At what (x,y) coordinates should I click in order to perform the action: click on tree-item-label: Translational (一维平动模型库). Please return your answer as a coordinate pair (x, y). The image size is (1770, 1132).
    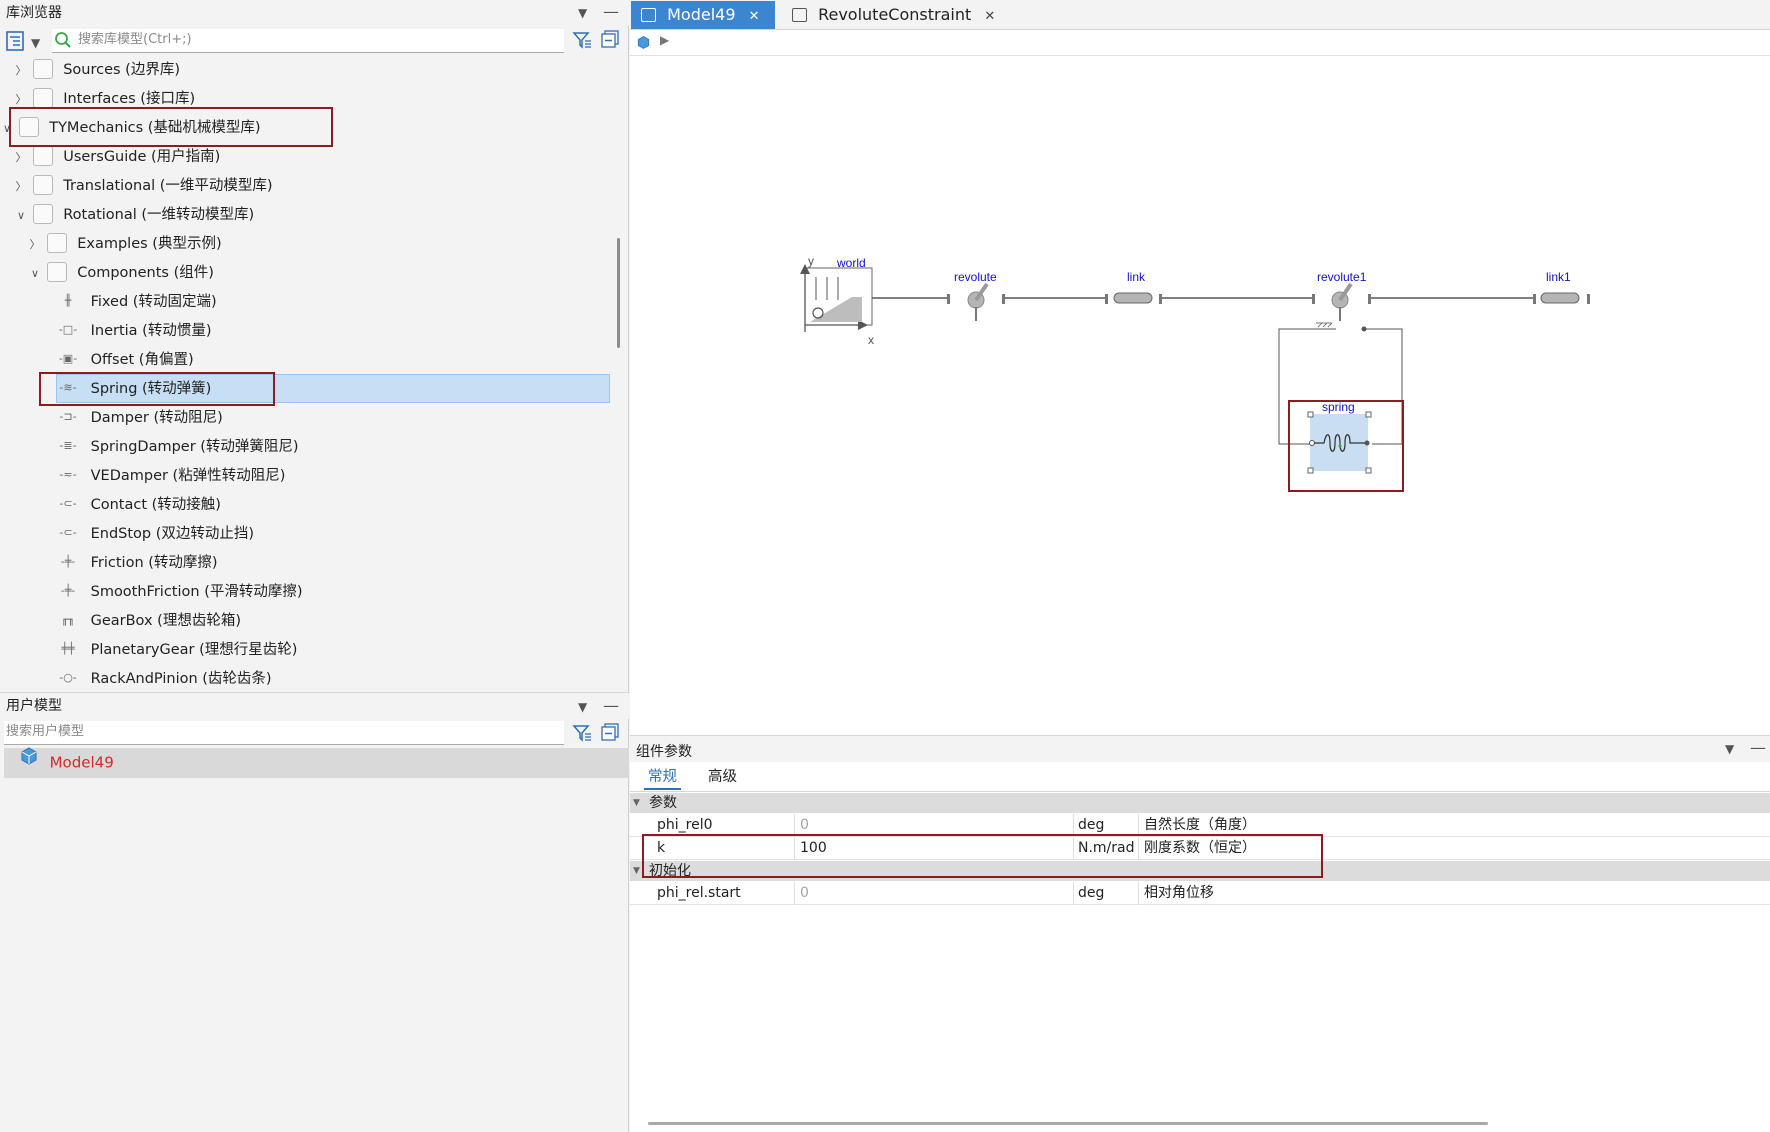
    Looking at the image, I should click on (168, 186).